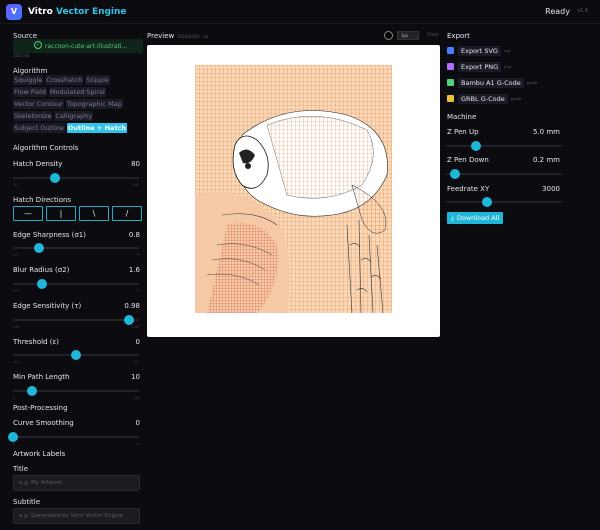  Describe the element at coordinates (76, 391) in the screenshot. I see `min-path-length-slider` at that location.